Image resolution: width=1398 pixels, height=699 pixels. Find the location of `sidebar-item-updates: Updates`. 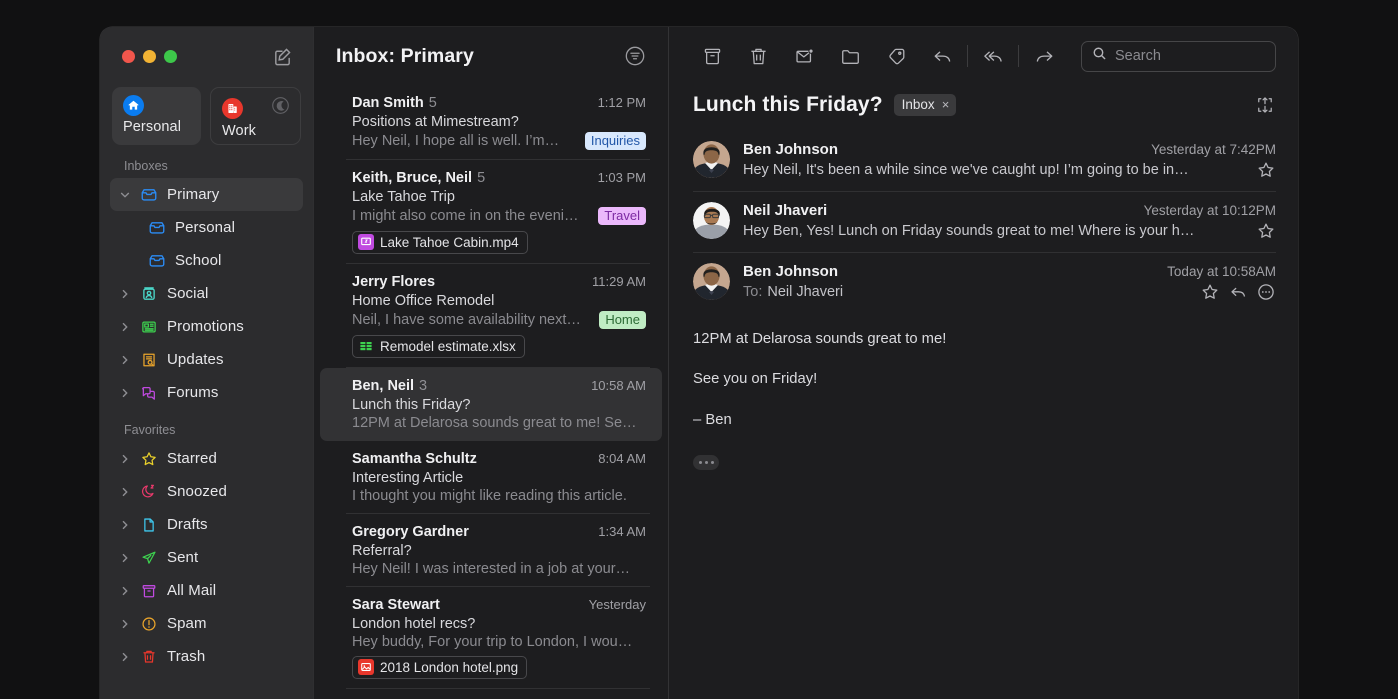

sidebar-item-updates: Updates is located at coordinates (206, 359).